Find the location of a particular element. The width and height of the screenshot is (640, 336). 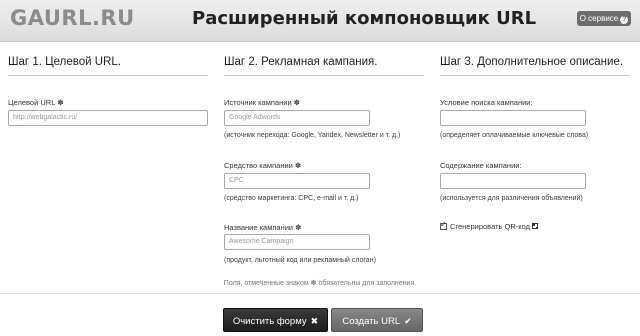

campaign-medium-input: CPC is located at coordinates (297, 181).